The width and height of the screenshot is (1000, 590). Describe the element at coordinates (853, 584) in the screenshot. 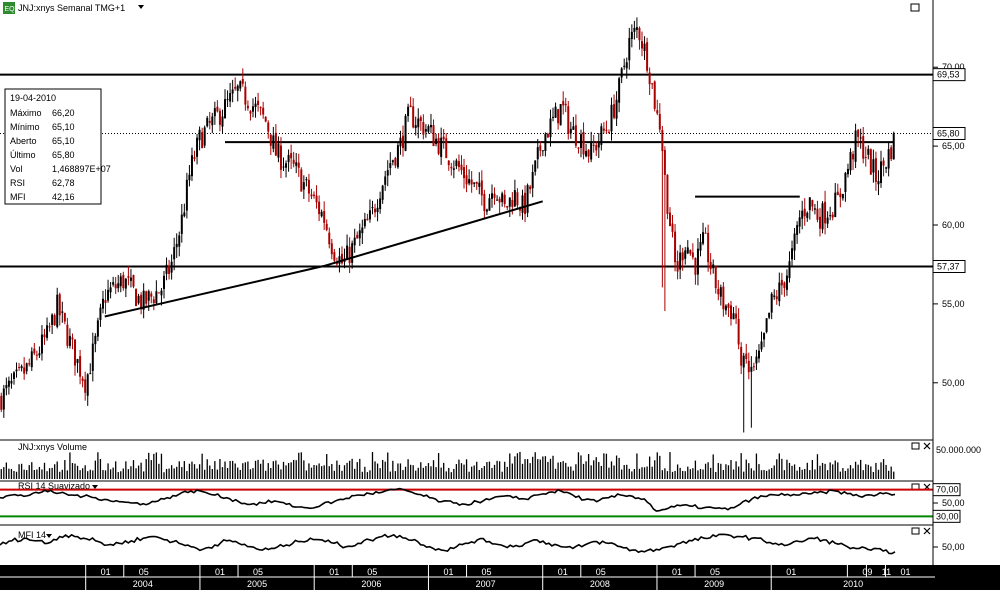

I see `year-label: 2010` at that location.